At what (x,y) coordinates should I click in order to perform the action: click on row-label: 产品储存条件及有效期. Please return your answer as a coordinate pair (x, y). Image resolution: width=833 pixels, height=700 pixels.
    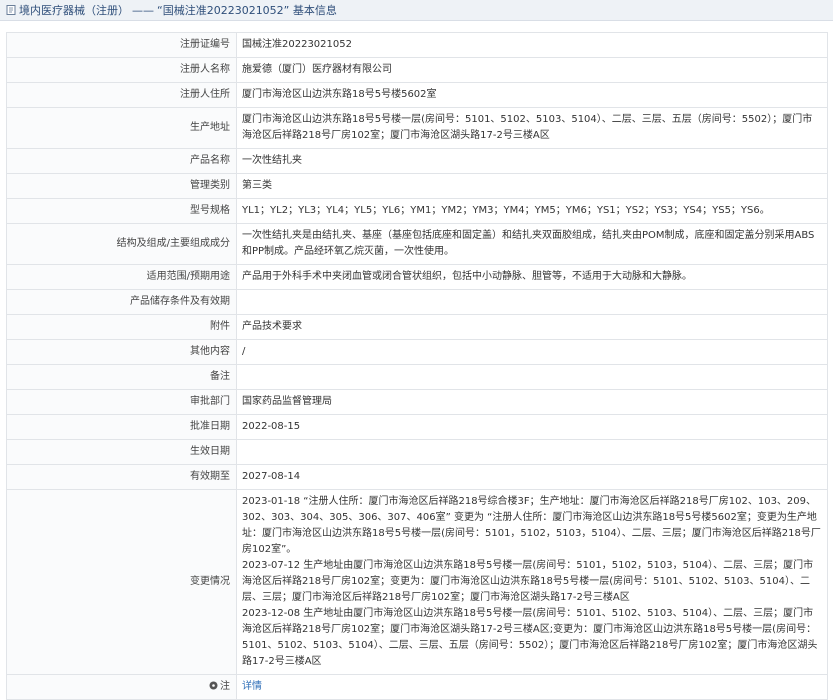
    Looking at the image, I should click on (121, 302).